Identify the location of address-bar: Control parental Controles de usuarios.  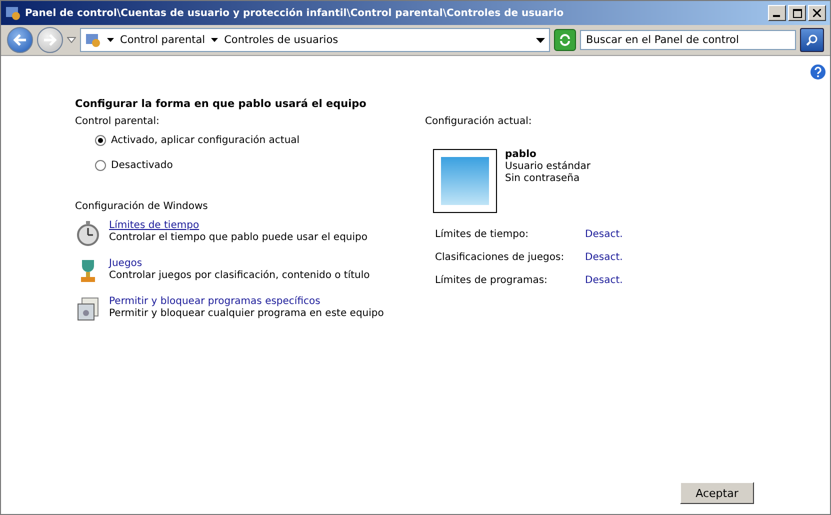
(315, 40).